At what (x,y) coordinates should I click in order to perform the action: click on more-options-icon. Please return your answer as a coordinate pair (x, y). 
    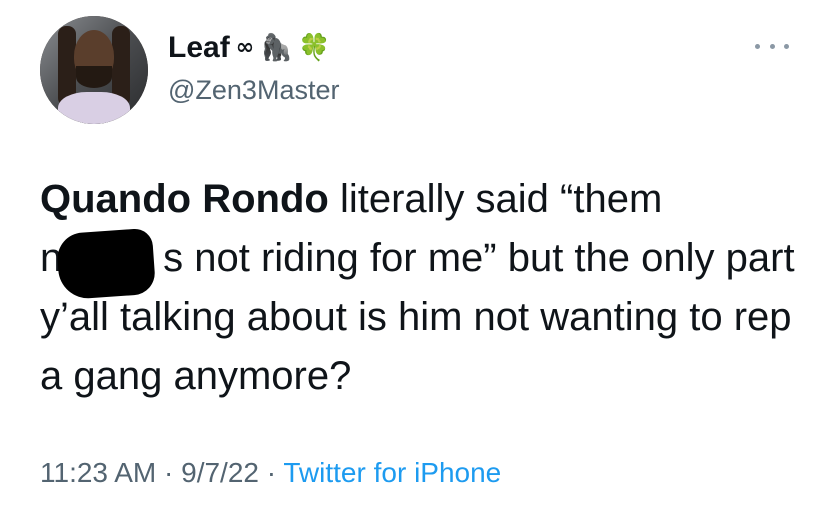
    Looking at the image, I should click on (772, 46).